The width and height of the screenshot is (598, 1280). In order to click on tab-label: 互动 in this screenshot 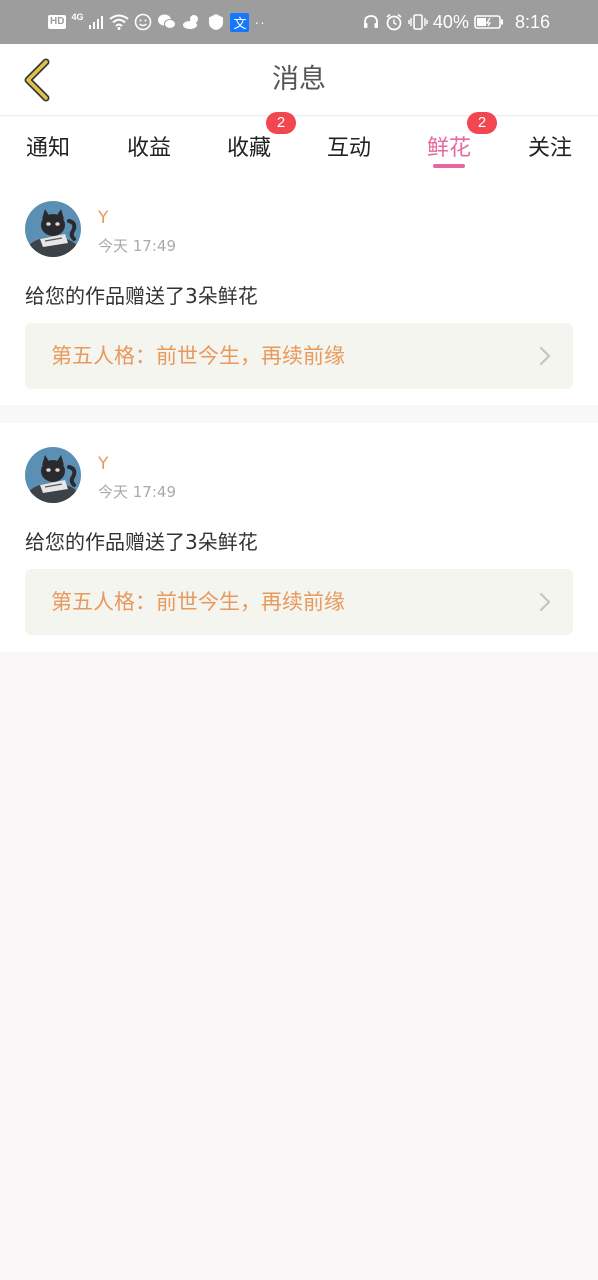, I will do `click(348, 148)`.